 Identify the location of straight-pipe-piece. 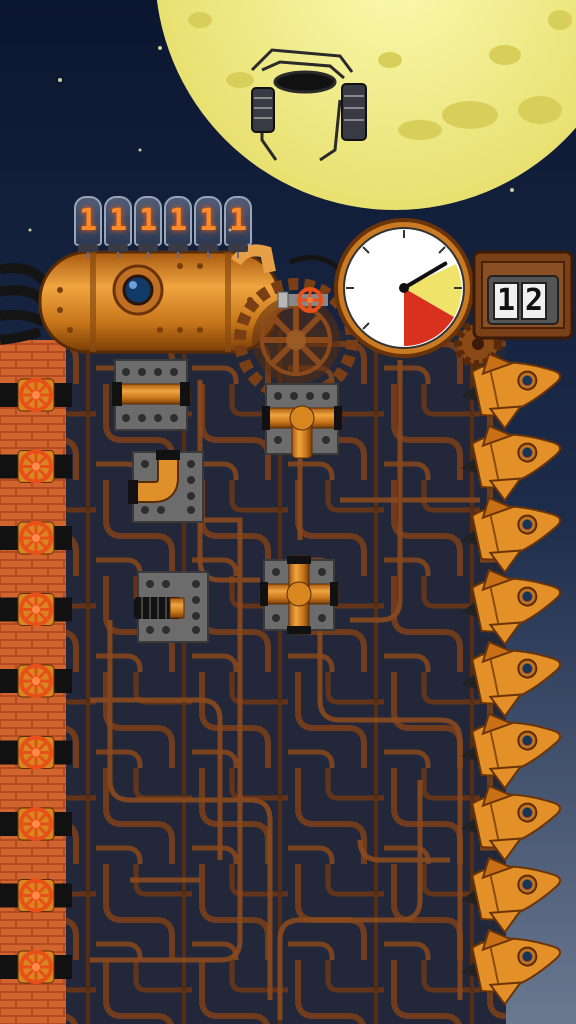
(151, 395).